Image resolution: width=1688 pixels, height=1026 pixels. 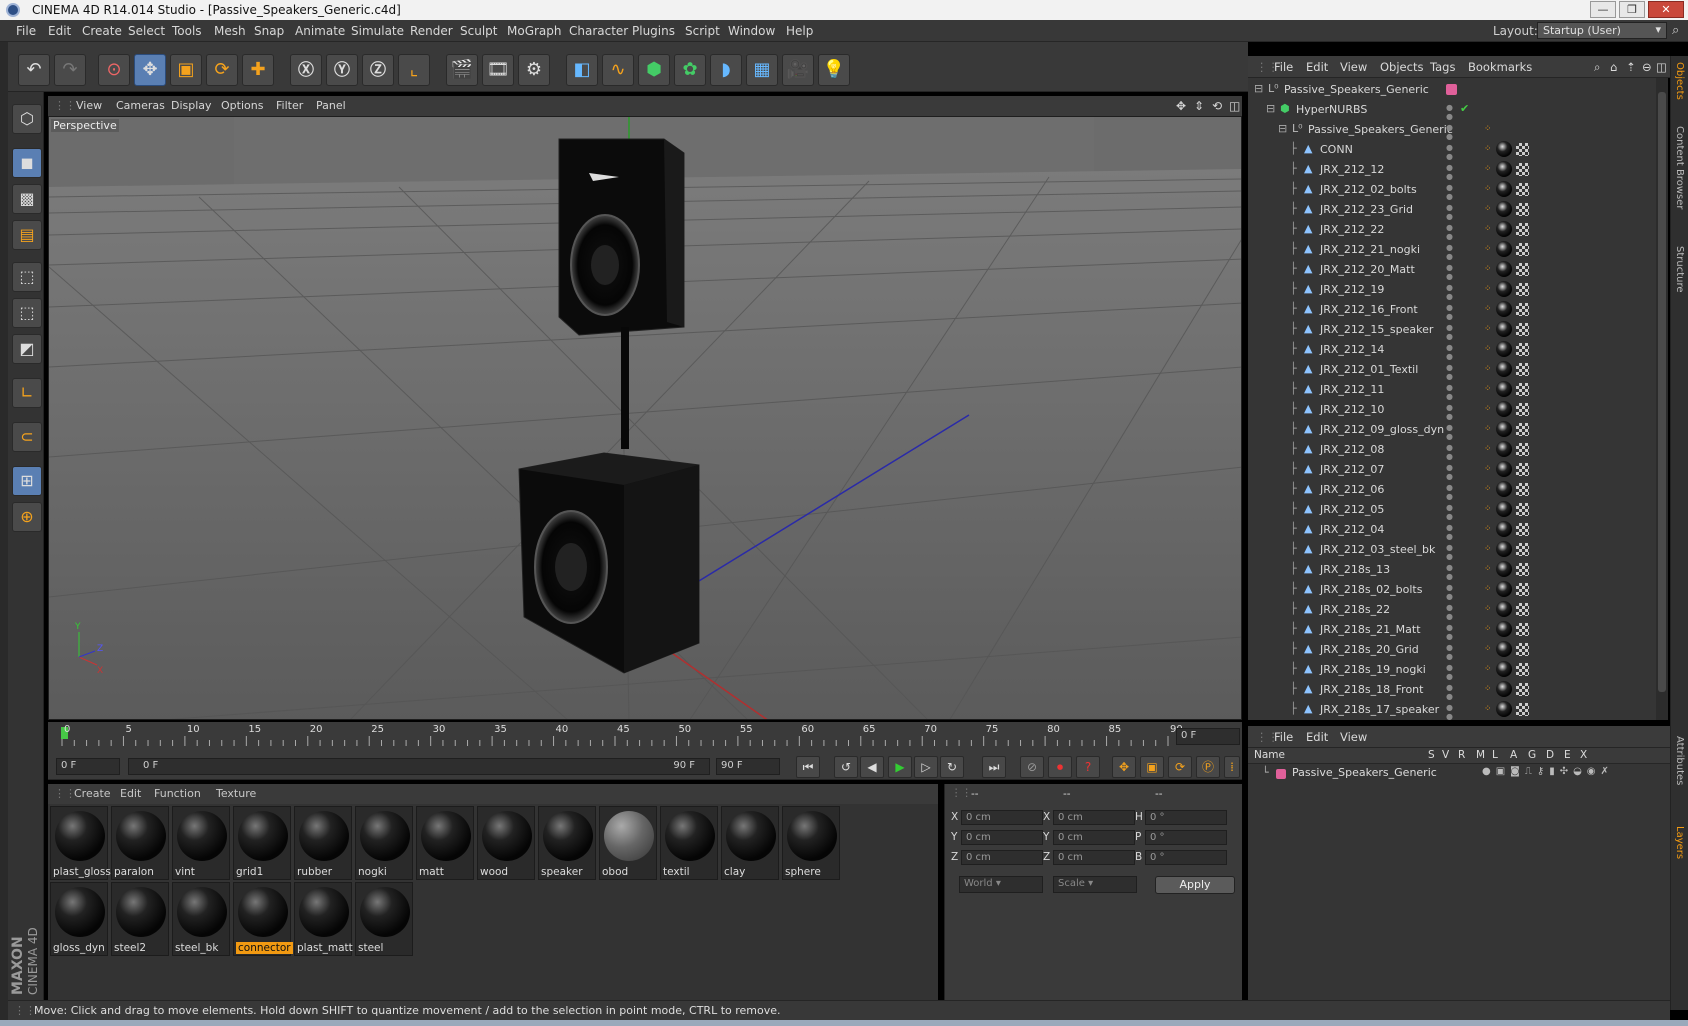 I want to click on viewport-menu-panel: Panel, so click(x=331, y=105).